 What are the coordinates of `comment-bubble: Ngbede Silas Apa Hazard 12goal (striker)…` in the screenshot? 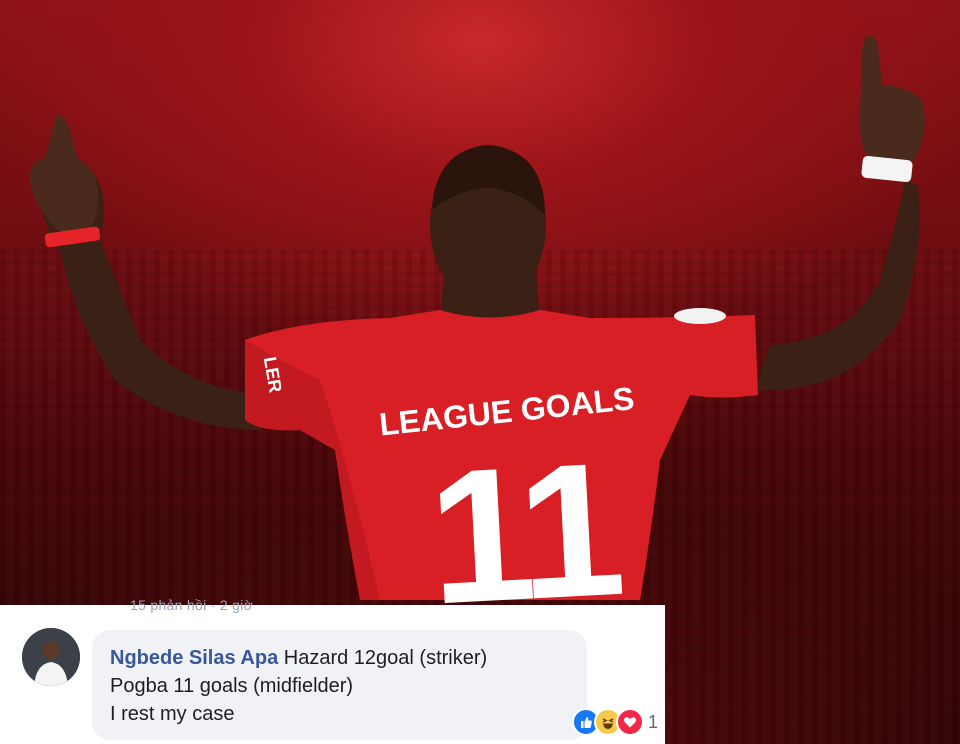 It's located at (339, 685).